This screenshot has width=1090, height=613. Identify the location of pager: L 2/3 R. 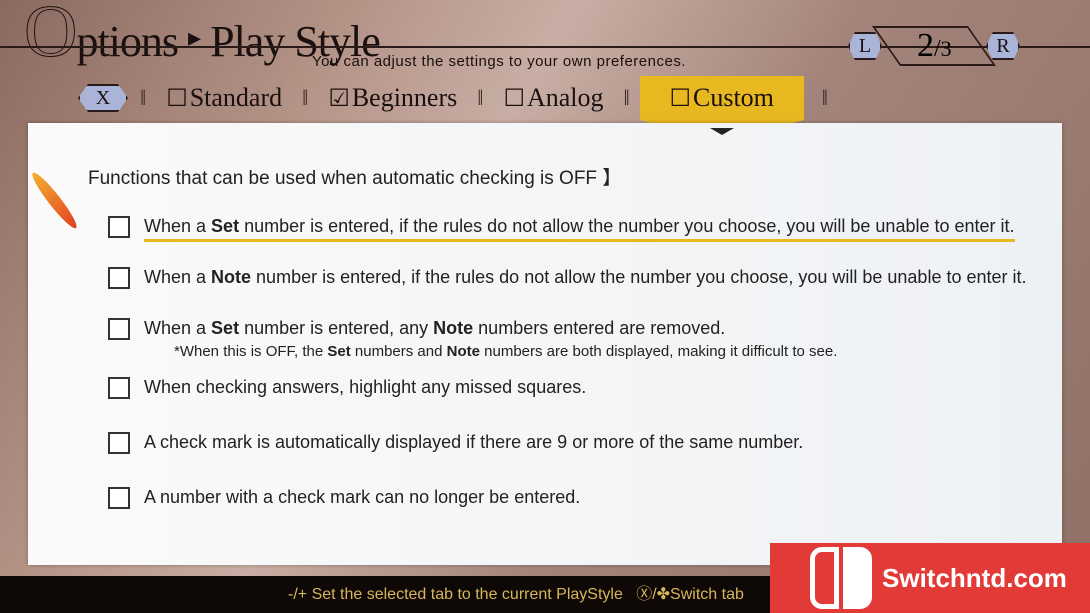
(934, 46).